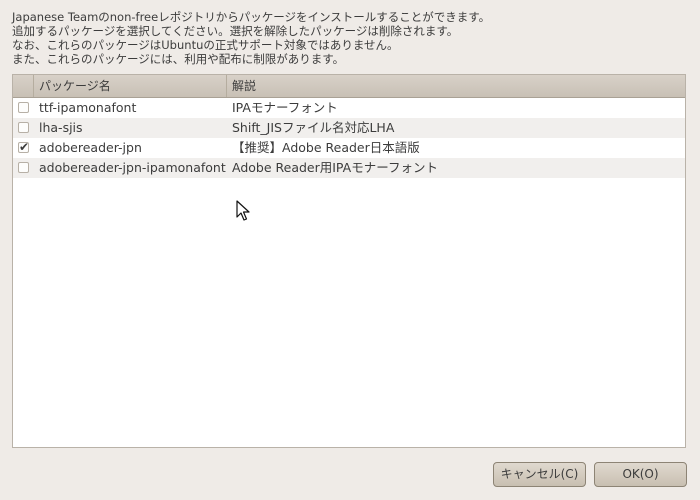 This screenshot has width=700, height=500. I want to click on package-name: ttf-ipamonafont, so click(88, 107).